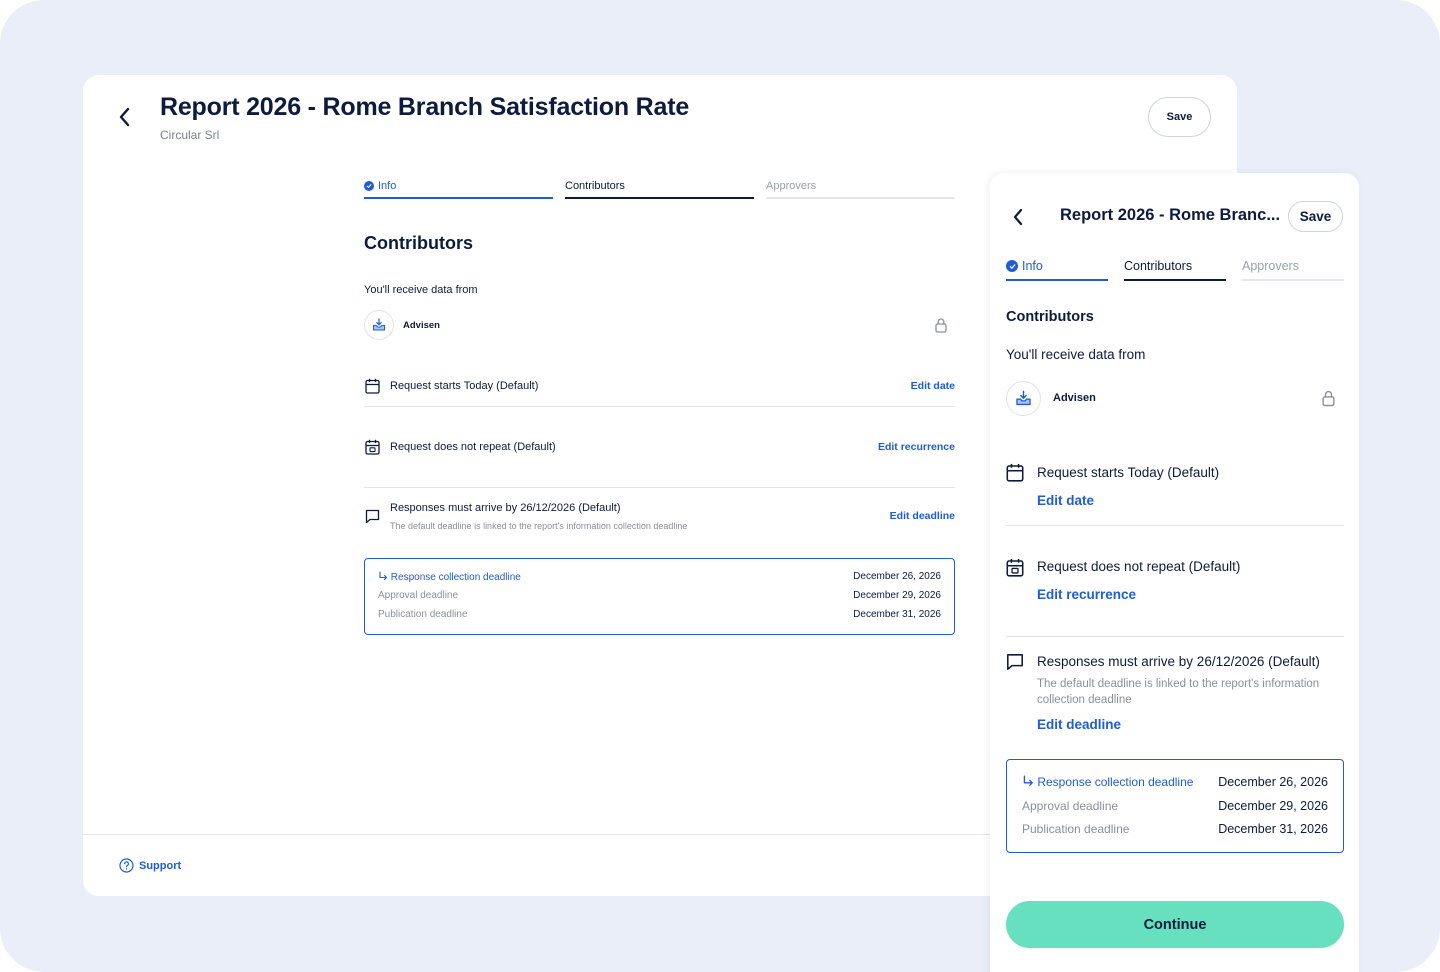  What do you see at coordinates (160, 865) in the screenshot?
I see `support-label: Support` at bounding box center [160, 865].